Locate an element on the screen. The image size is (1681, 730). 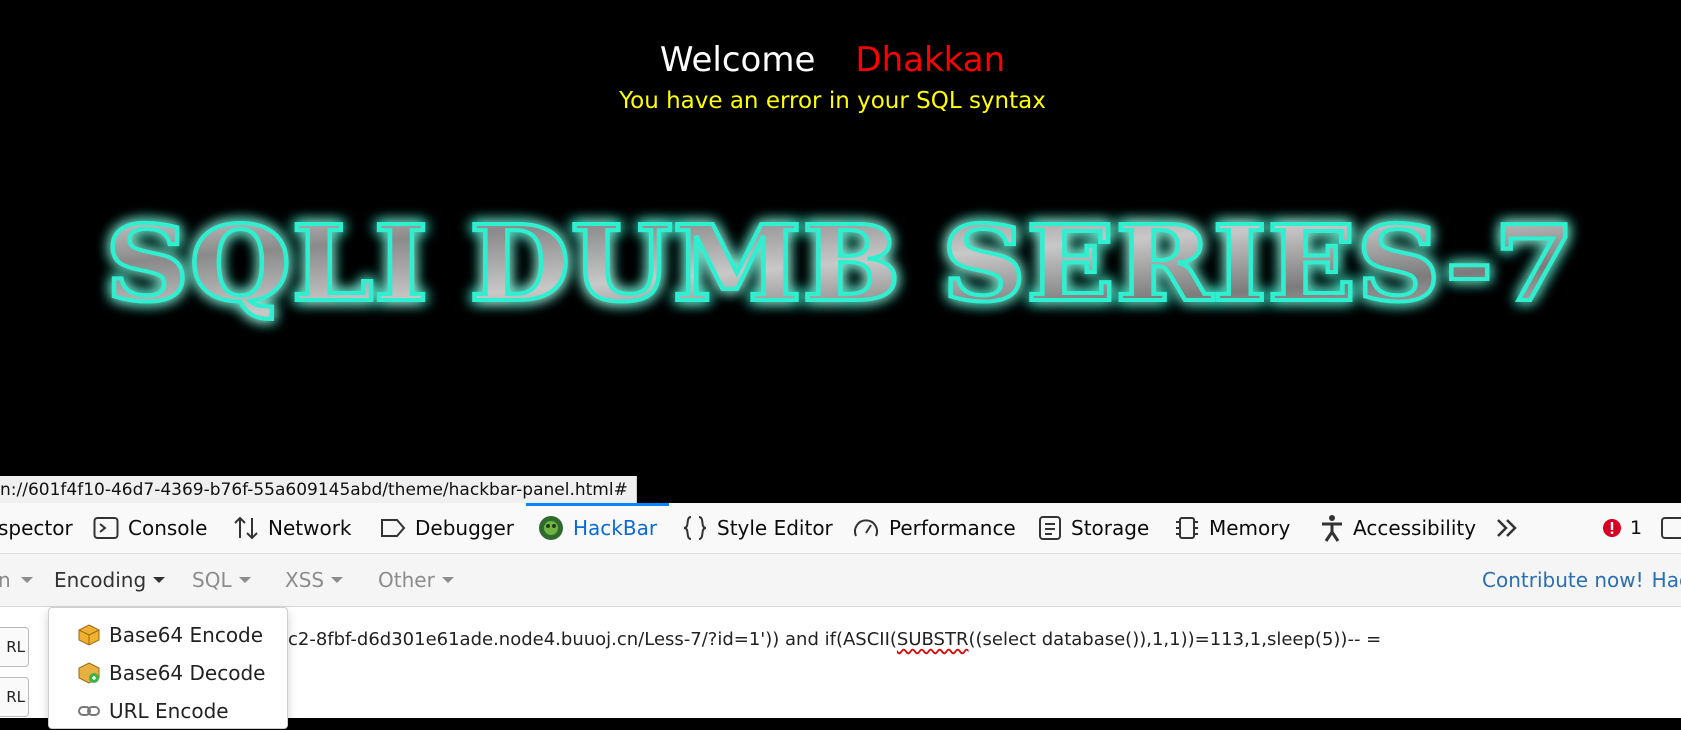
menu-label: Encoding is located at coordinates (100, 580).